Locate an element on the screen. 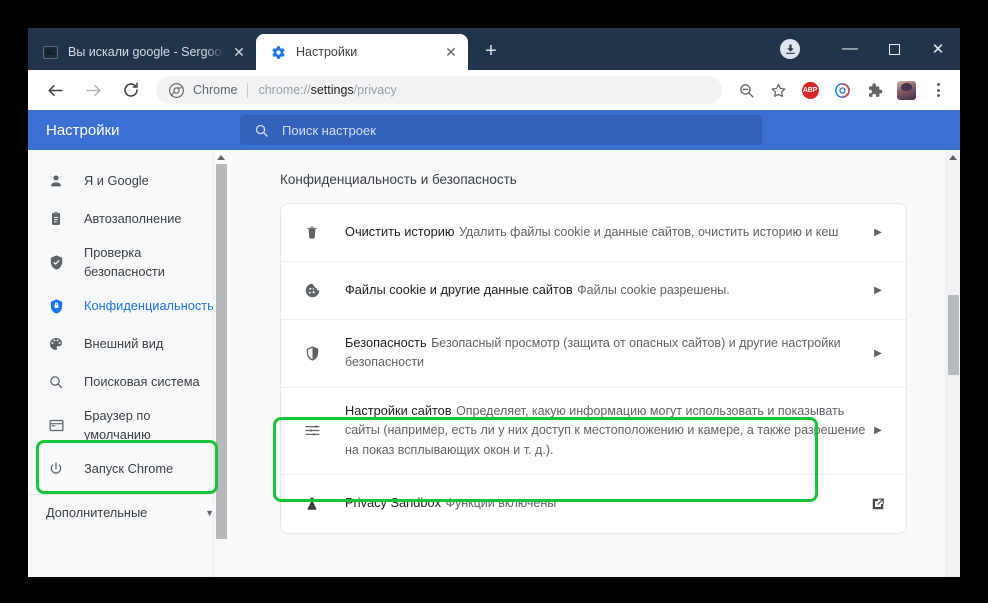  search-input: Поиск настроек is located at coordinates (501, 130).